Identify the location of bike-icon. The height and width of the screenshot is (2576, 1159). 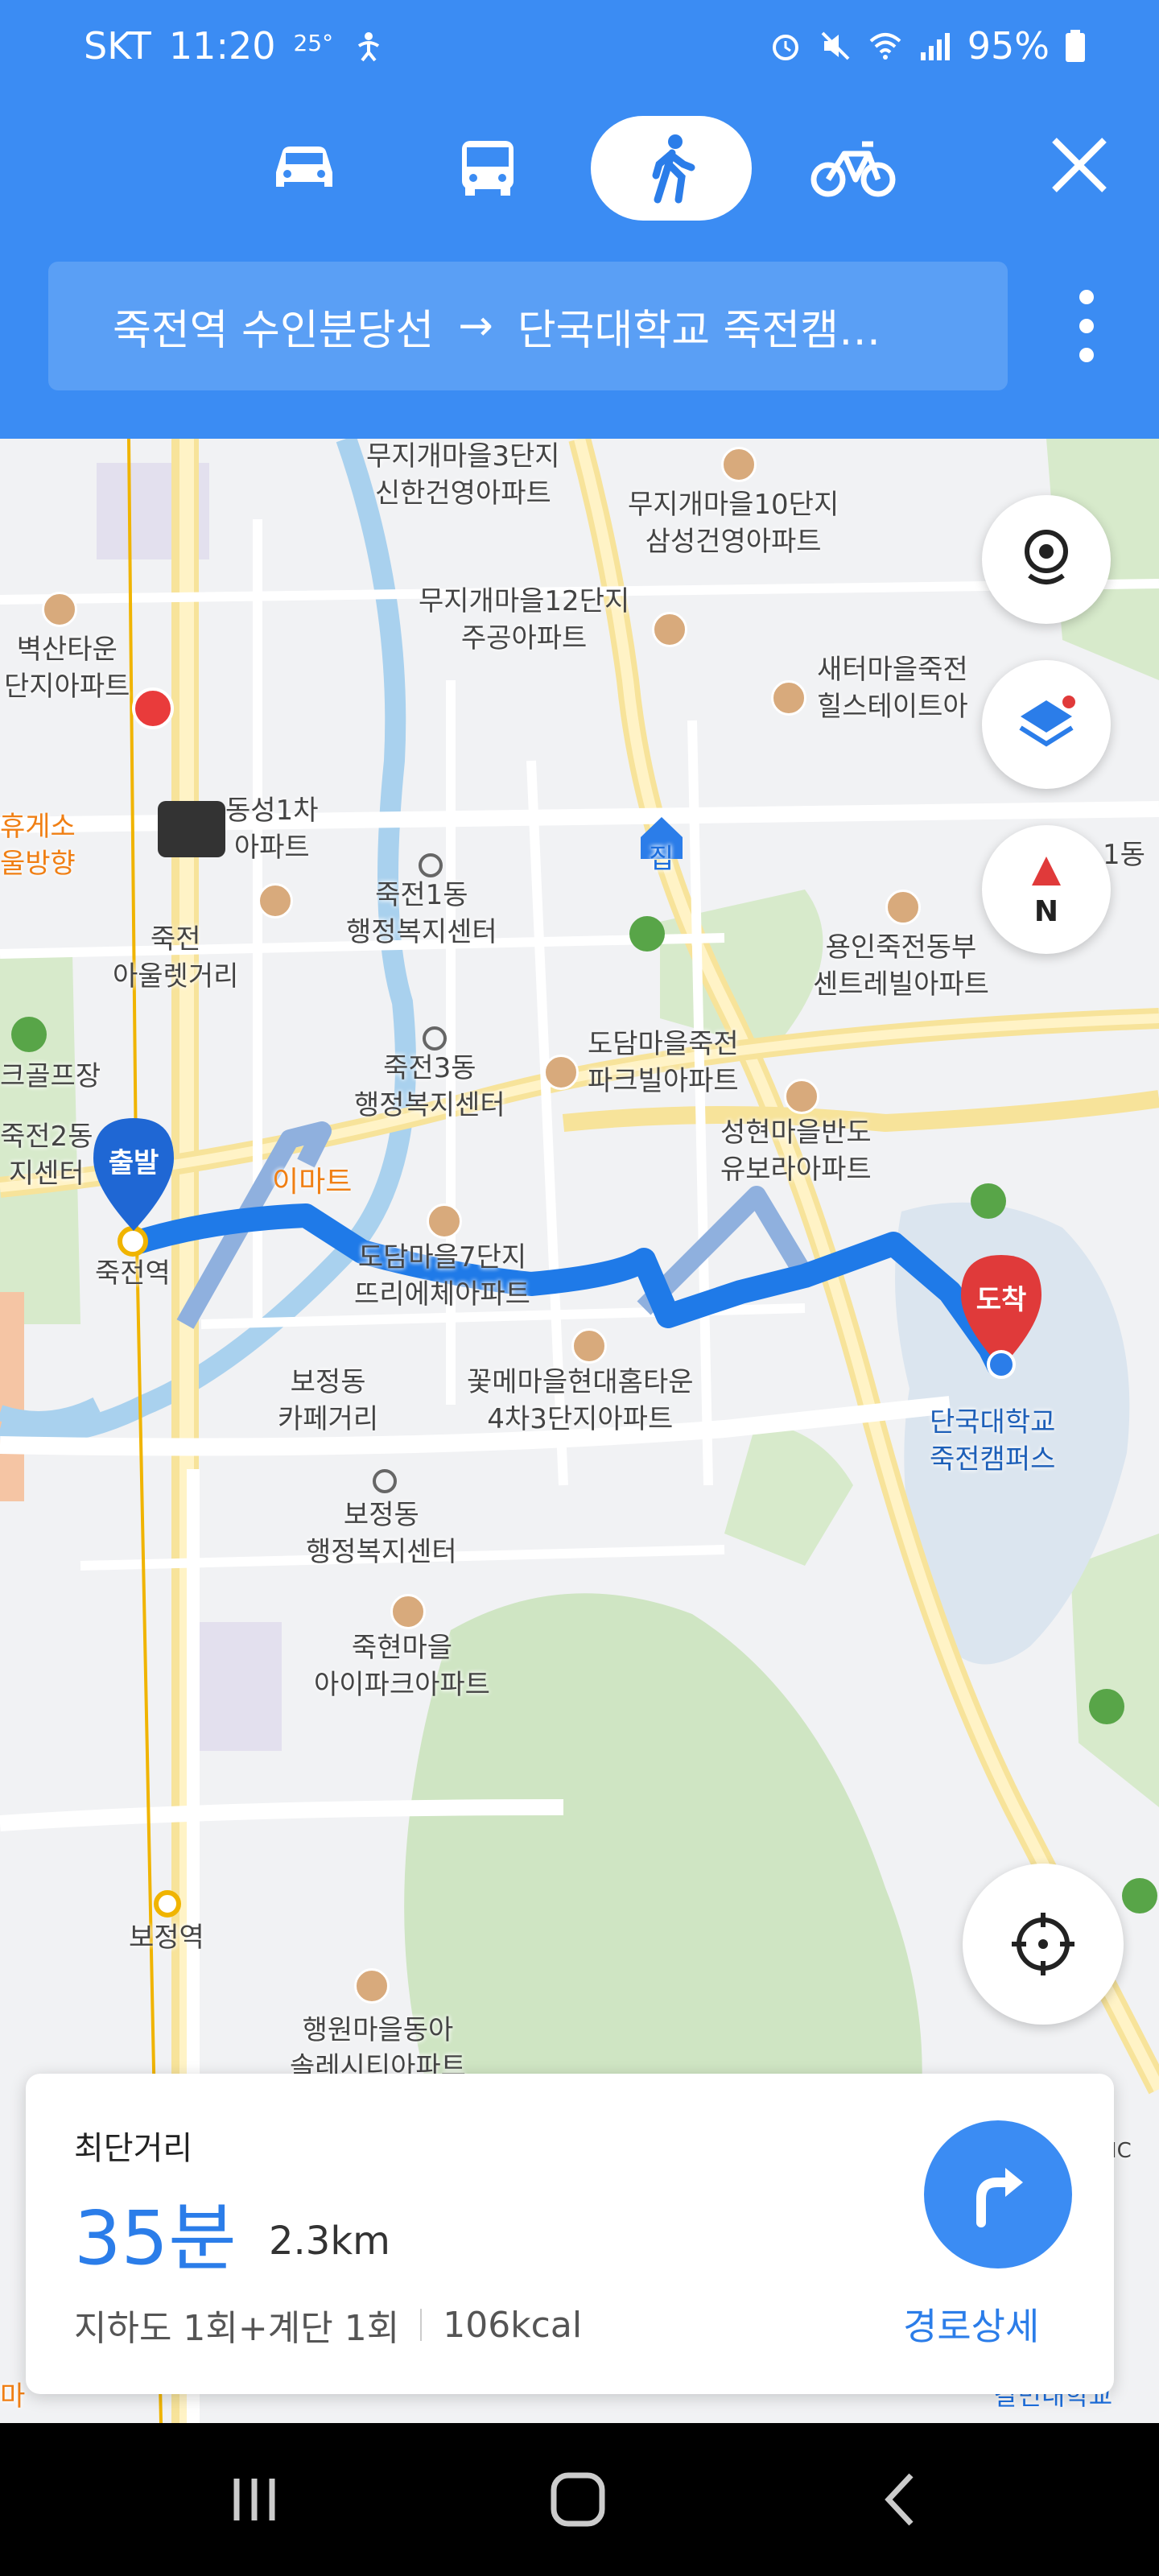
(853, 169).